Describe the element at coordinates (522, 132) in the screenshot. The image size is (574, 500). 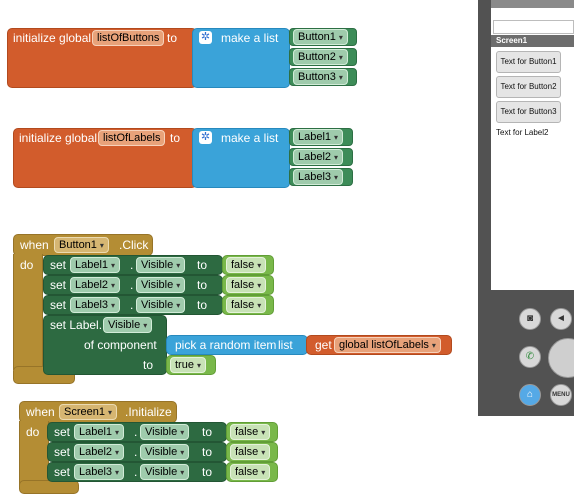
I see `emulator-label: Text for Label2` at that location.